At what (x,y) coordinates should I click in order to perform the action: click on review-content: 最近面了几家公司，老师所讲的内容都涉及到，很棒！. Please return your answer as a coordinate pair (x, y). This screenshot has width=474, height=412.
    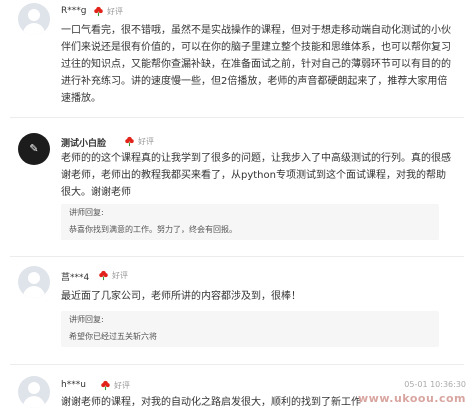
    Looking at the image, I should click on (181, 296).